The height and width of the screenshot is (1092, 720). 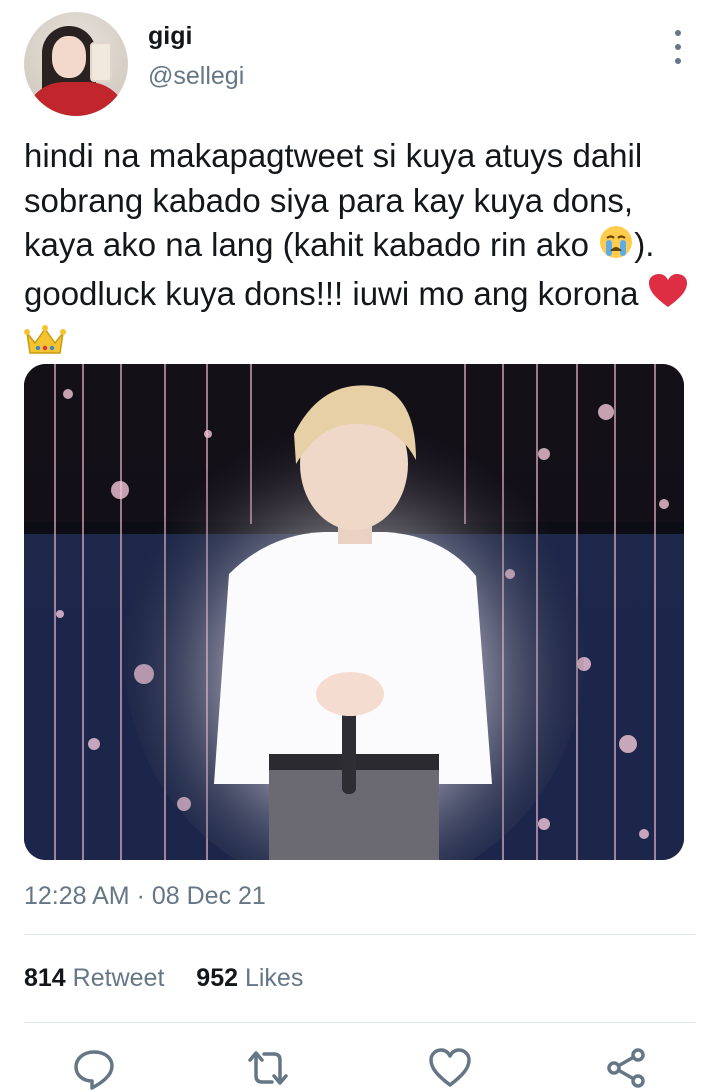 What do you see at coordinates (626, 1068) in the screenshot?
I see `share-icon` at bounding box center [626, 1068].